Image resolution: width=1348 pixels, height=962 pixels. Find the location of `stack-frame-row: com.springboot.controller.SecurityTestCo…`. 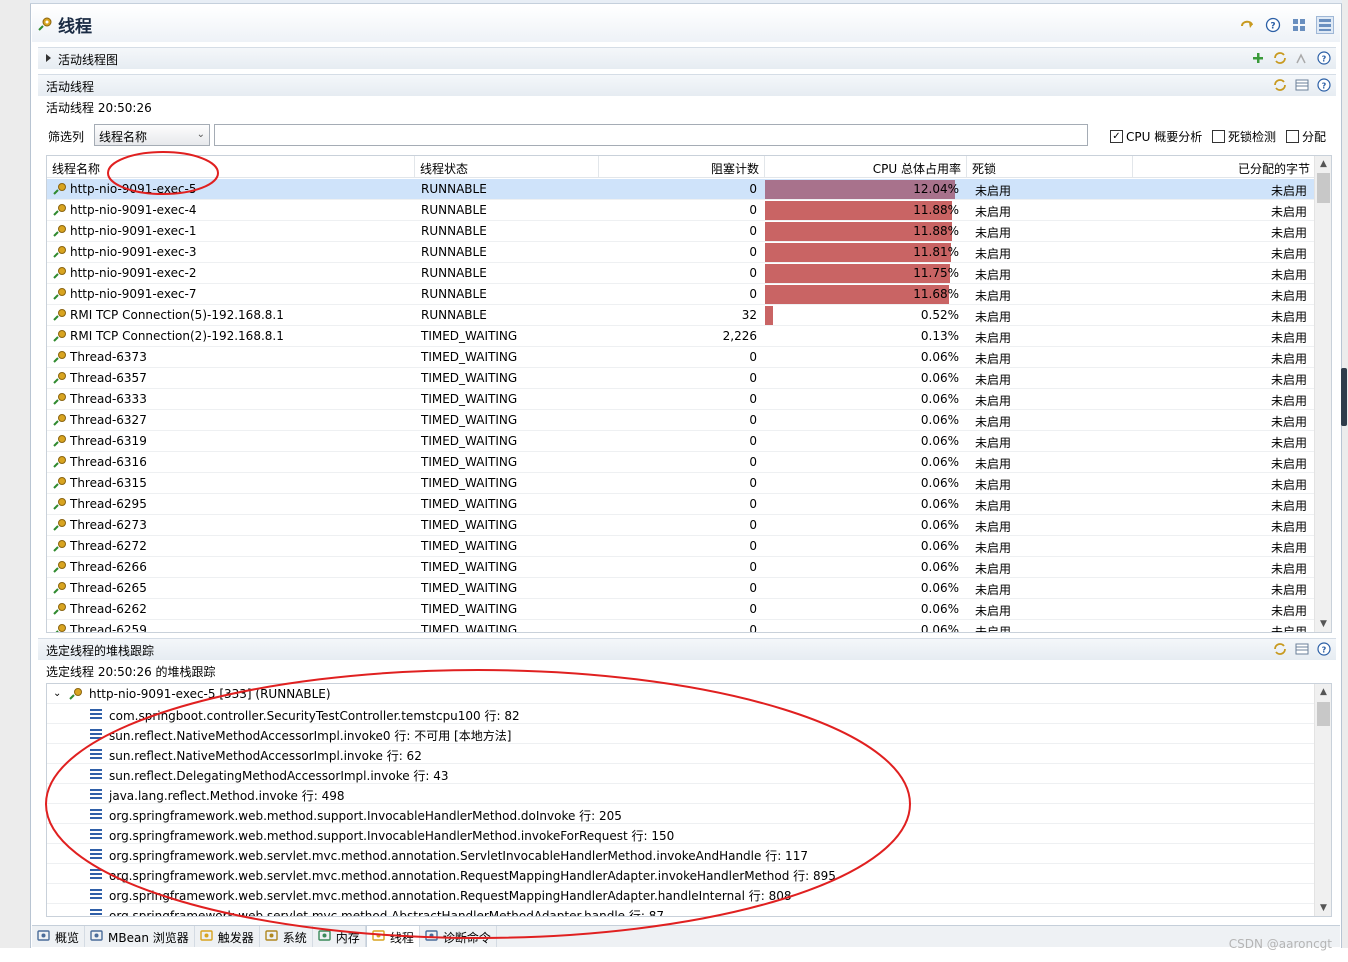

stack-frame-row: com.springboot.controller.SecurityTestCo… is located at coordinates (689, 714).